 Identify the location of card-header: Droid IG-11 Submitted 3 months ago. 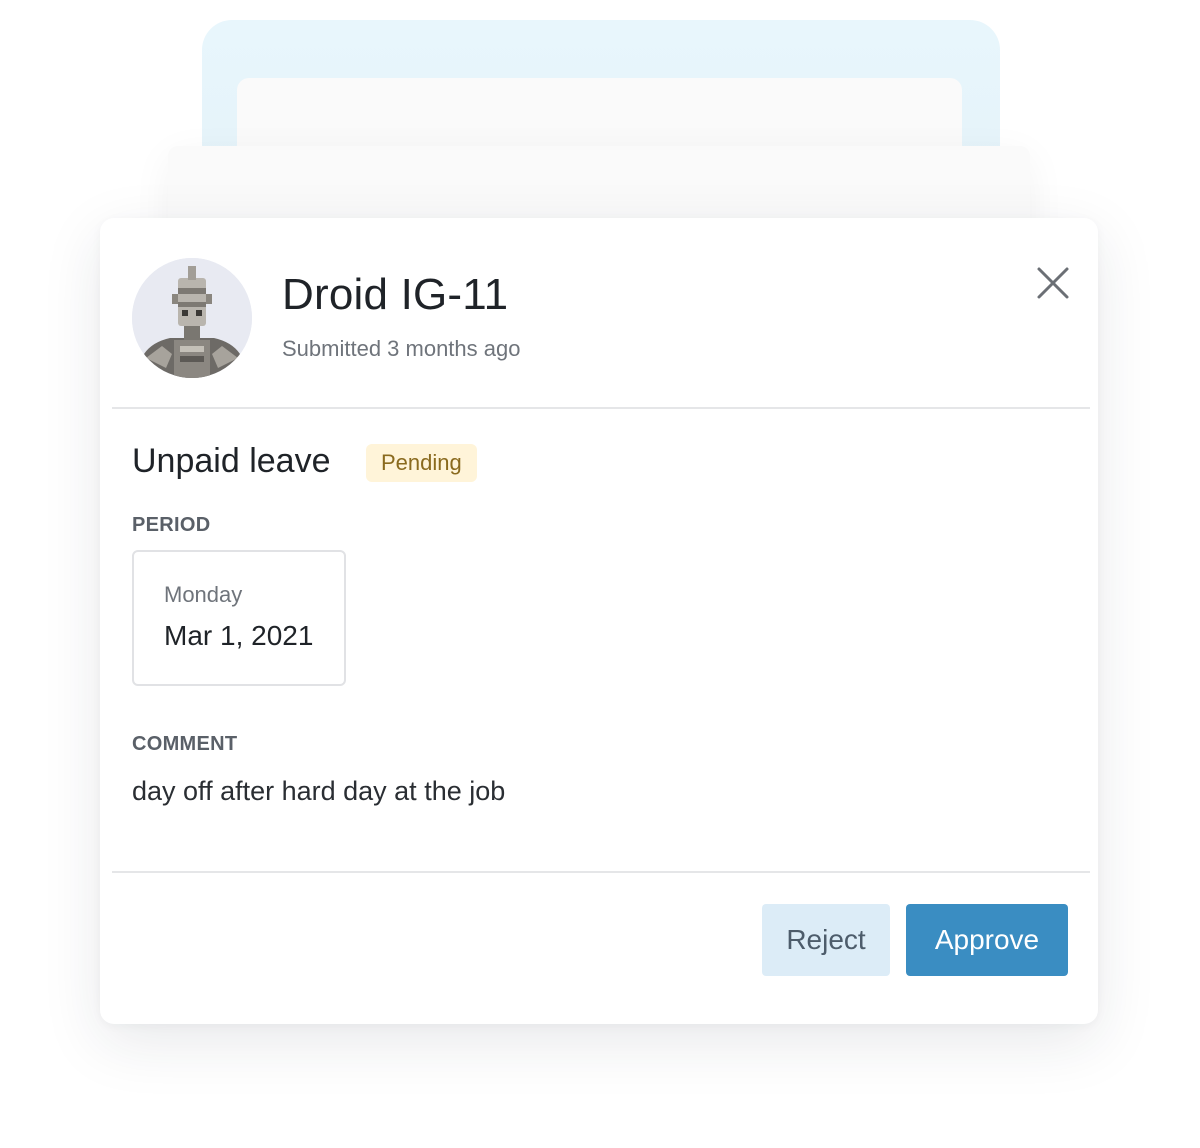
(599, 313).